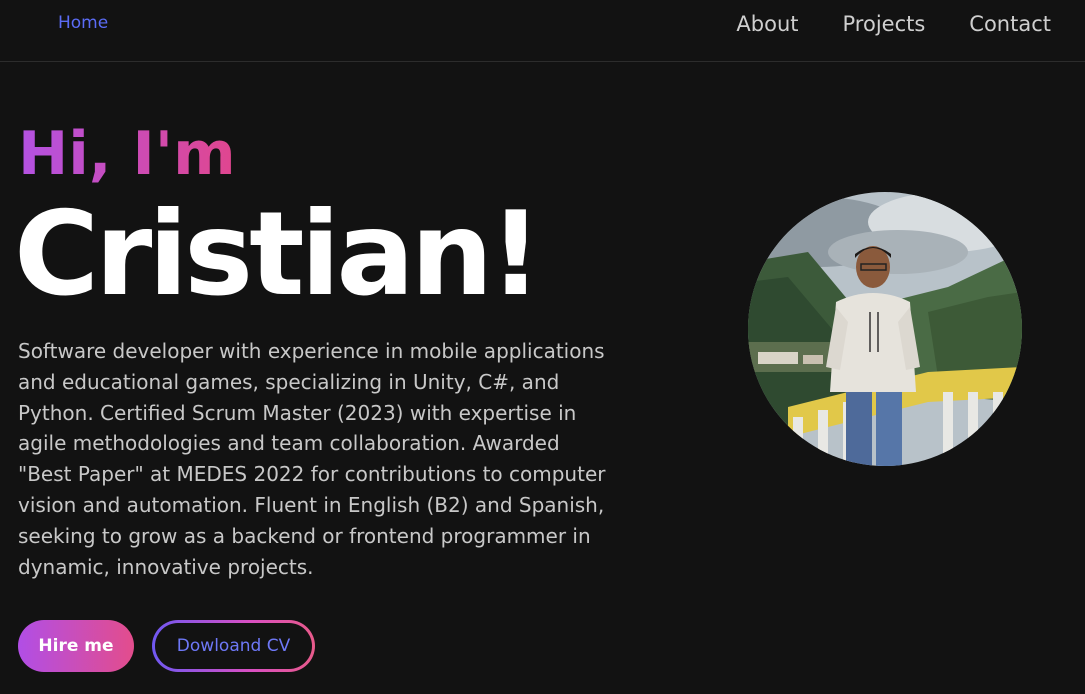 The height and width of the screenshot is (694, 1085). Describe the element at coordinates (767, 24) in the screenshot. I see `nav-about-link: About` at that location.